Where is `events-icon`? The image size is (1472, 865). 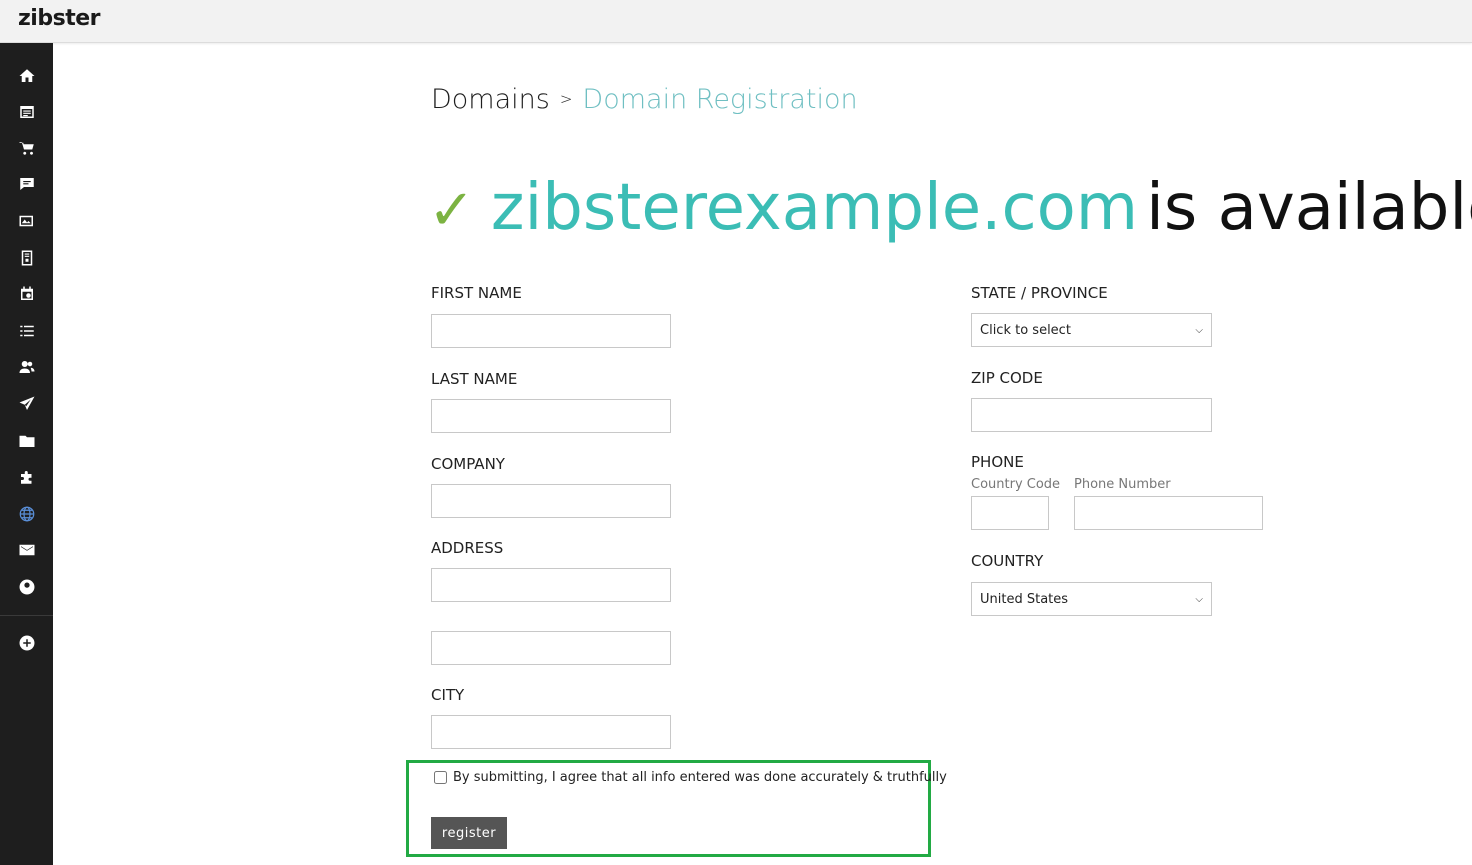 events-icon is located at coordinates (27, 294).